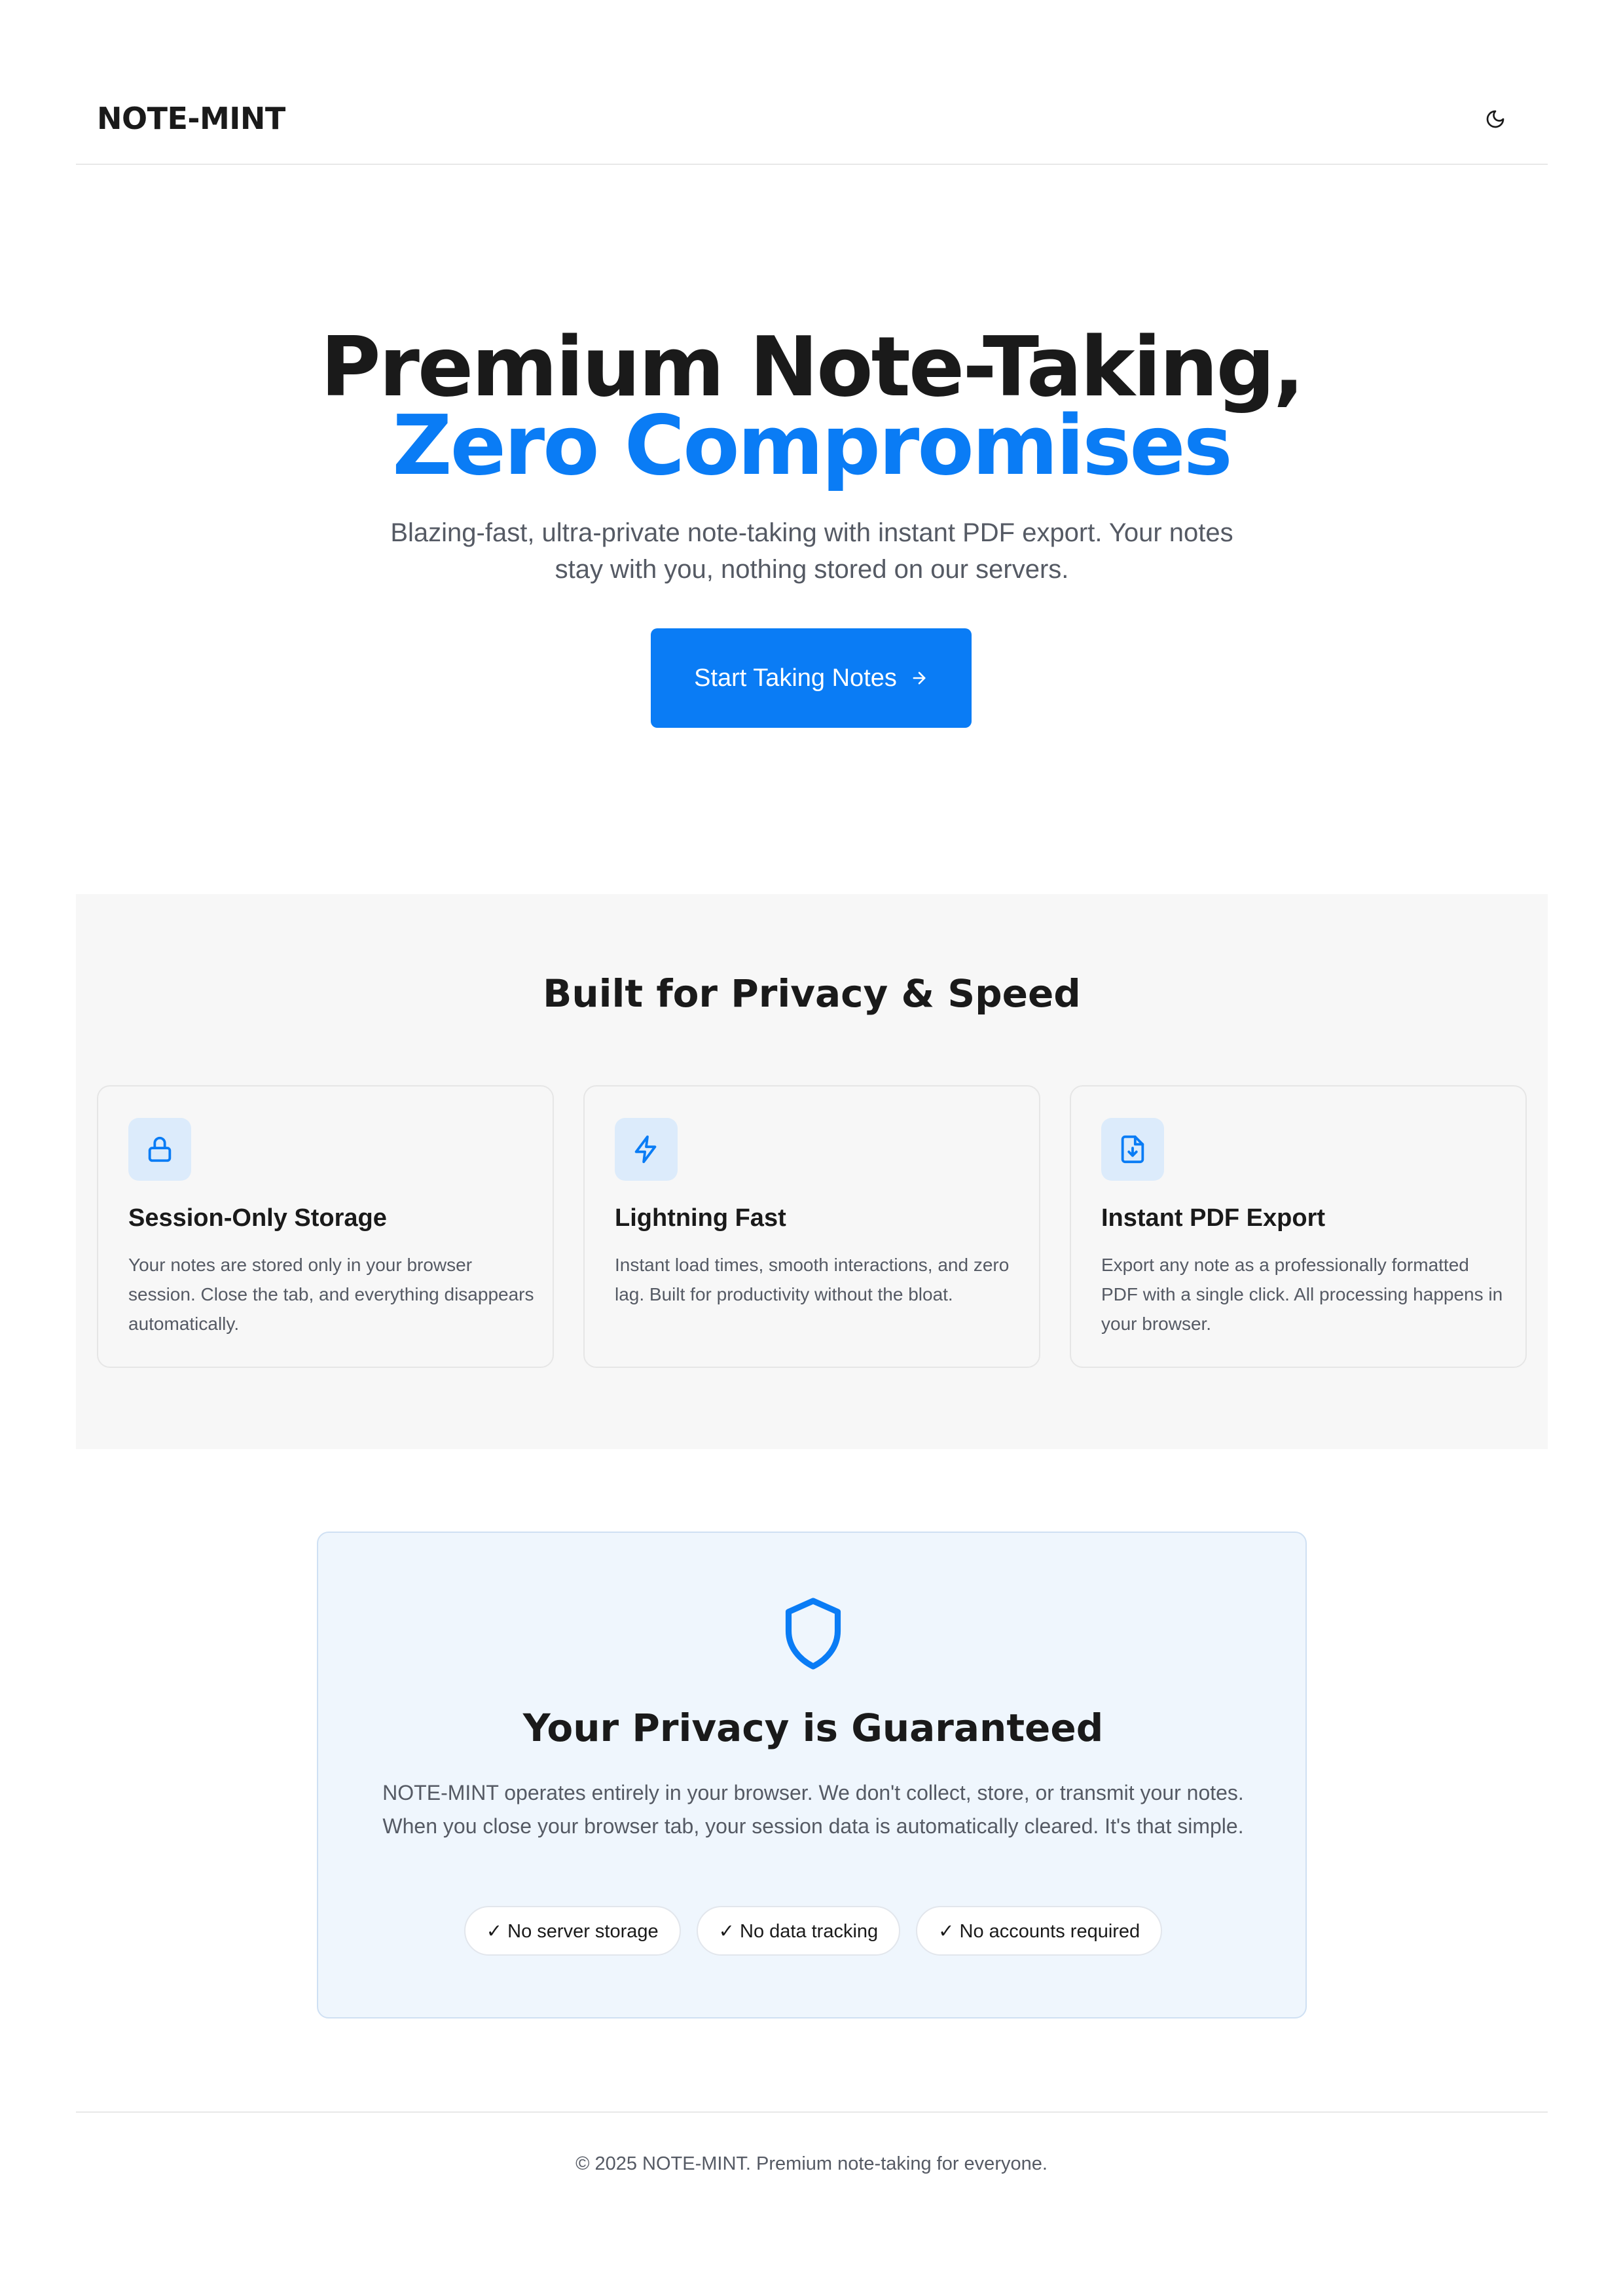 The image size is (1623, 2296). Describe the element at coordinates (813, 1634) in the screenshot. I see `shield-icon` at that location.